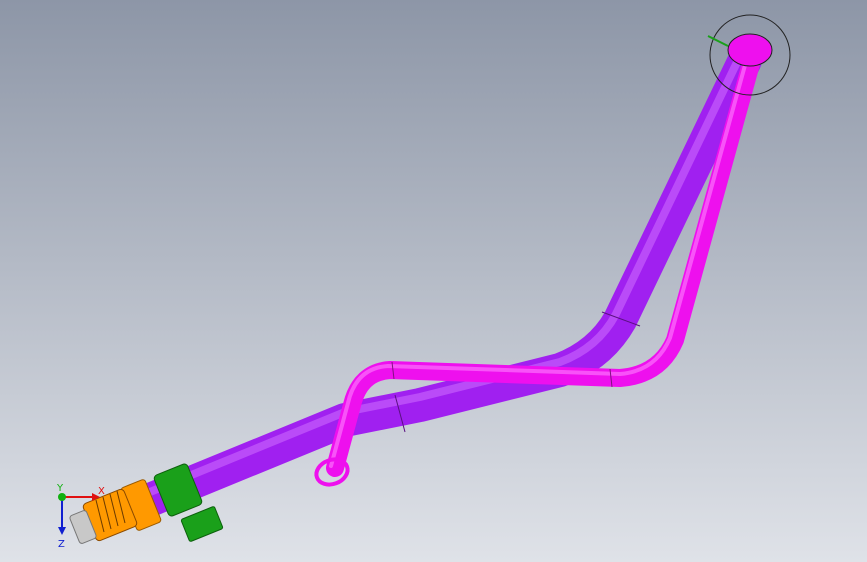 The height and width of the screenshot is (562, 867). Describe the element at coordinates (62, 497) in the screenshot. I see `triad-y-axis` at that location.